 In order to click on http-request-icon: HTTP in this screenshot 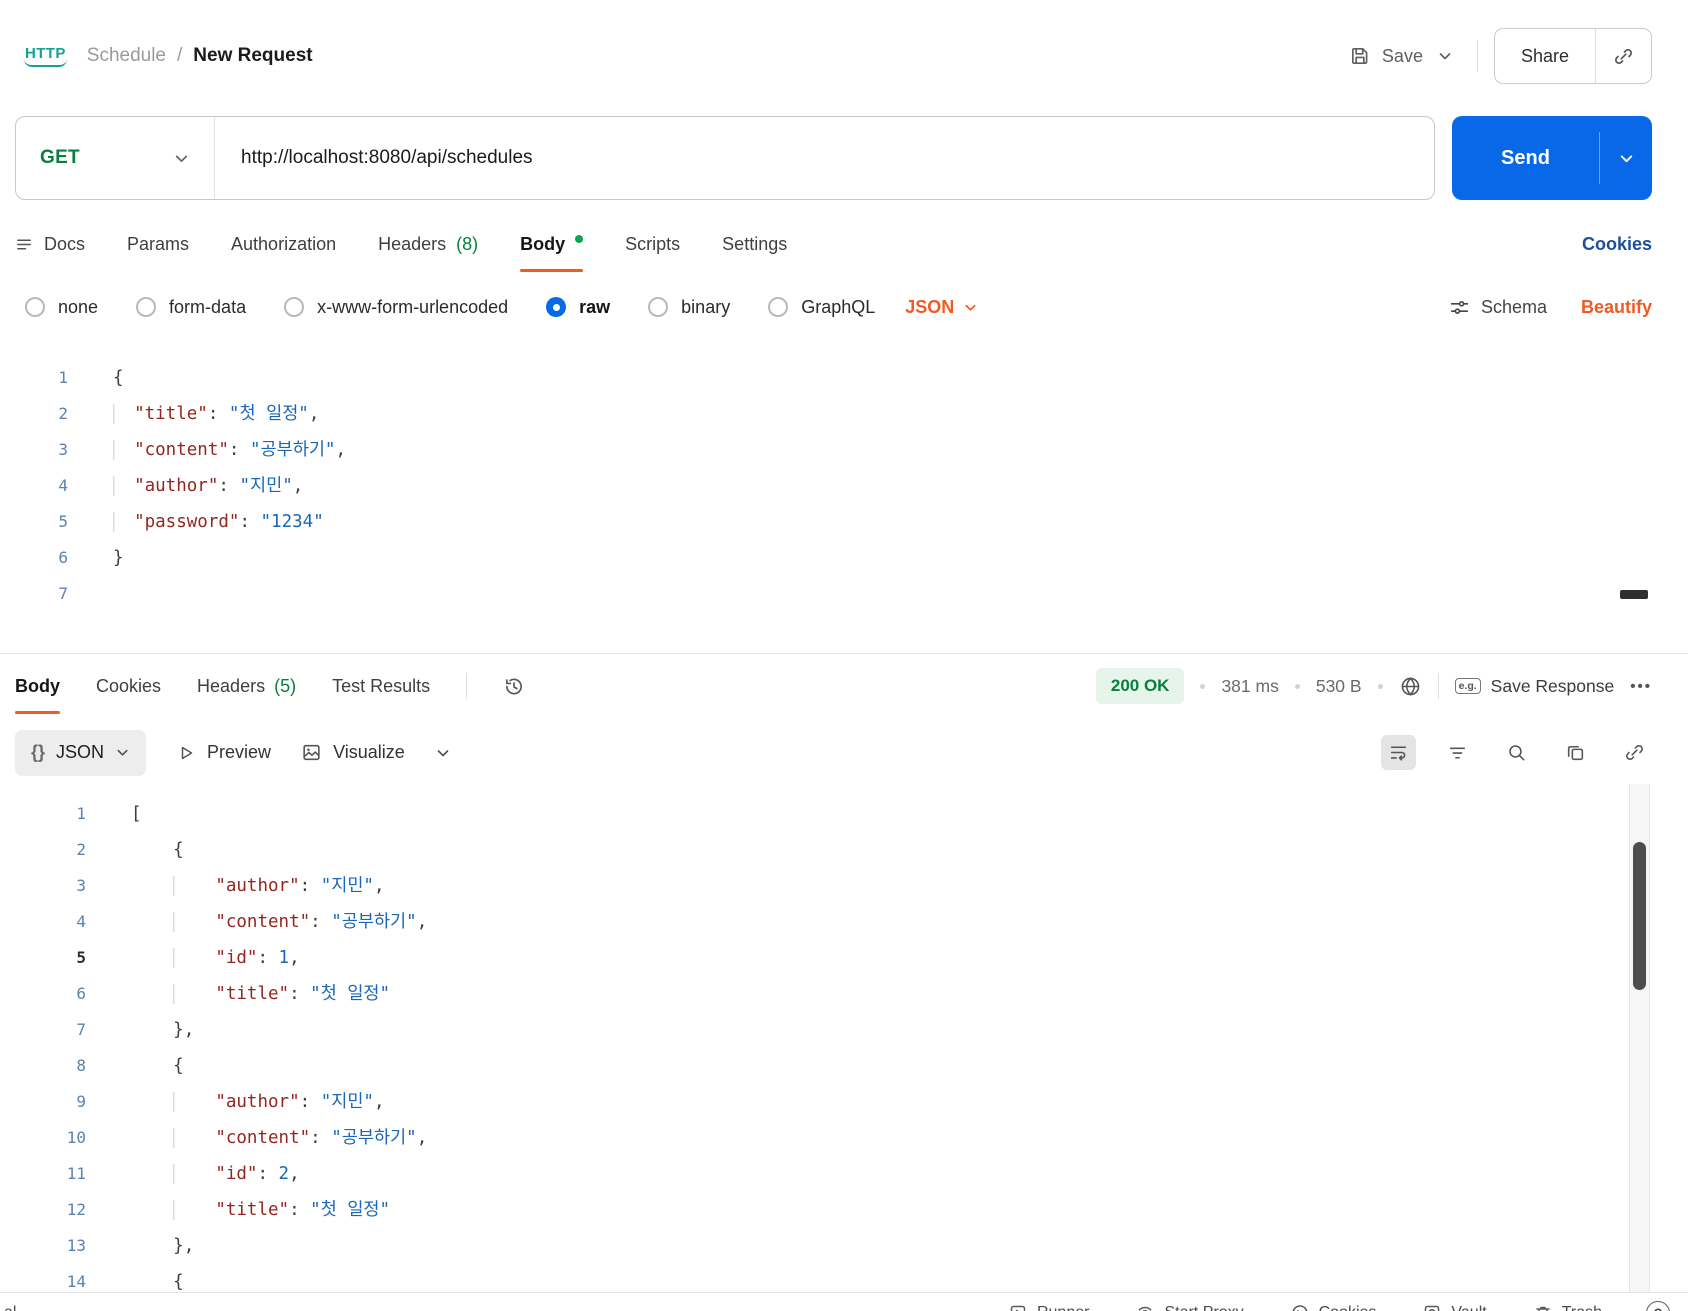, I will do `click(45, 56)`.